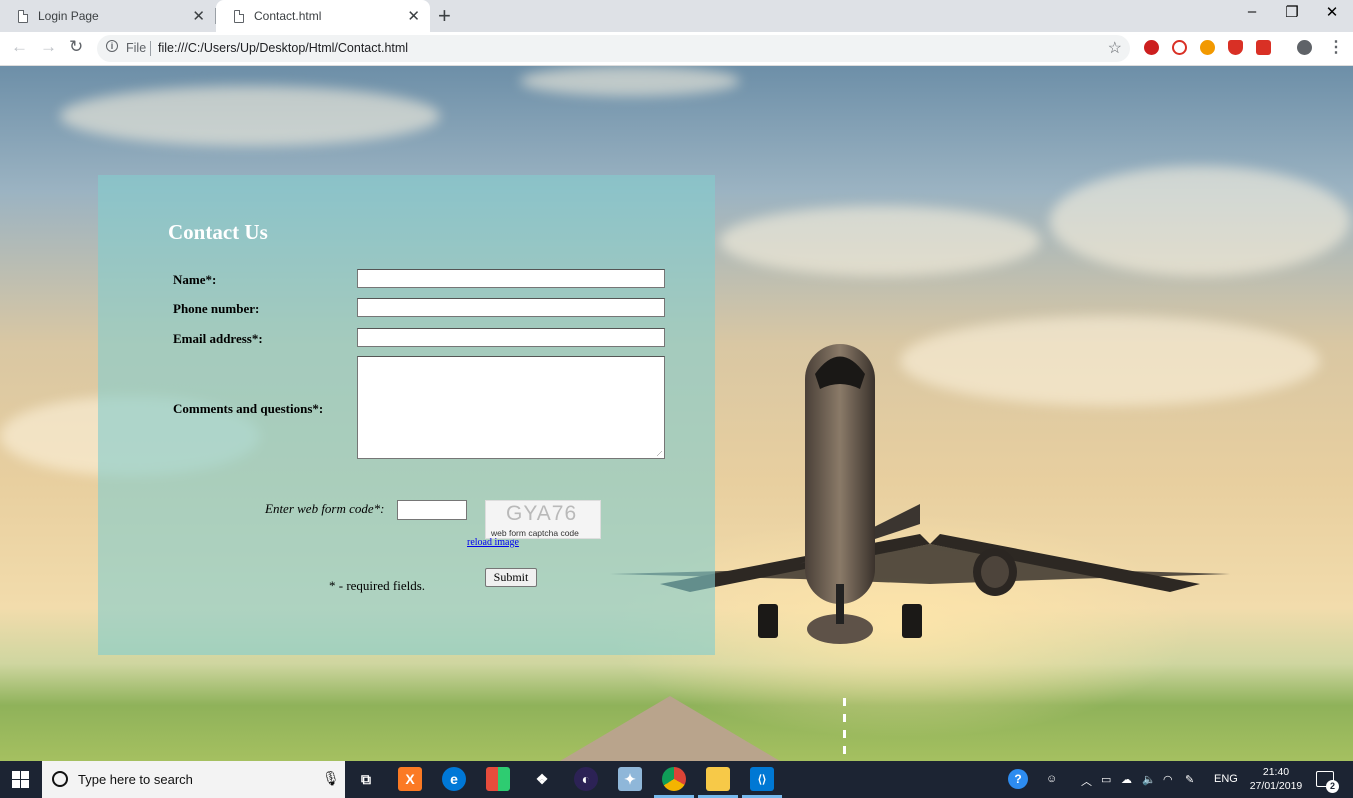 Image resolution: width=1353 pixels, height=798 pixels. I want to click on volume-icon: 🔈, so click(1149, 779).